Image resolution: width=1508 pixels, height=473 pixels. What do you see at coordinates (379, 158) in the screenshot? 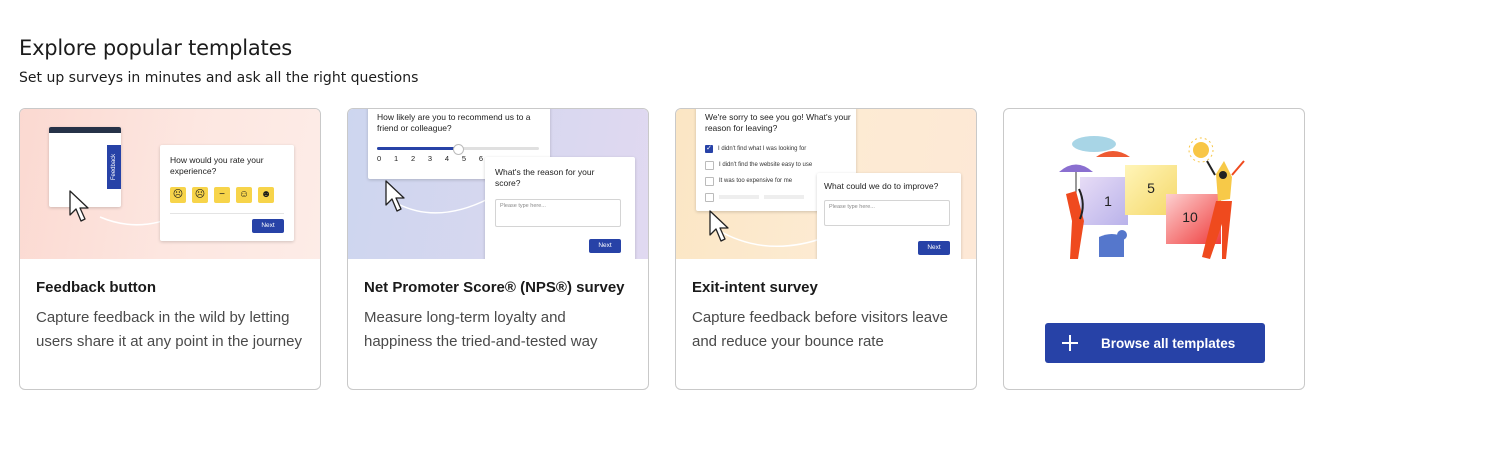
I see `nps-scale-label: 0` at bounding box center [379, 158].